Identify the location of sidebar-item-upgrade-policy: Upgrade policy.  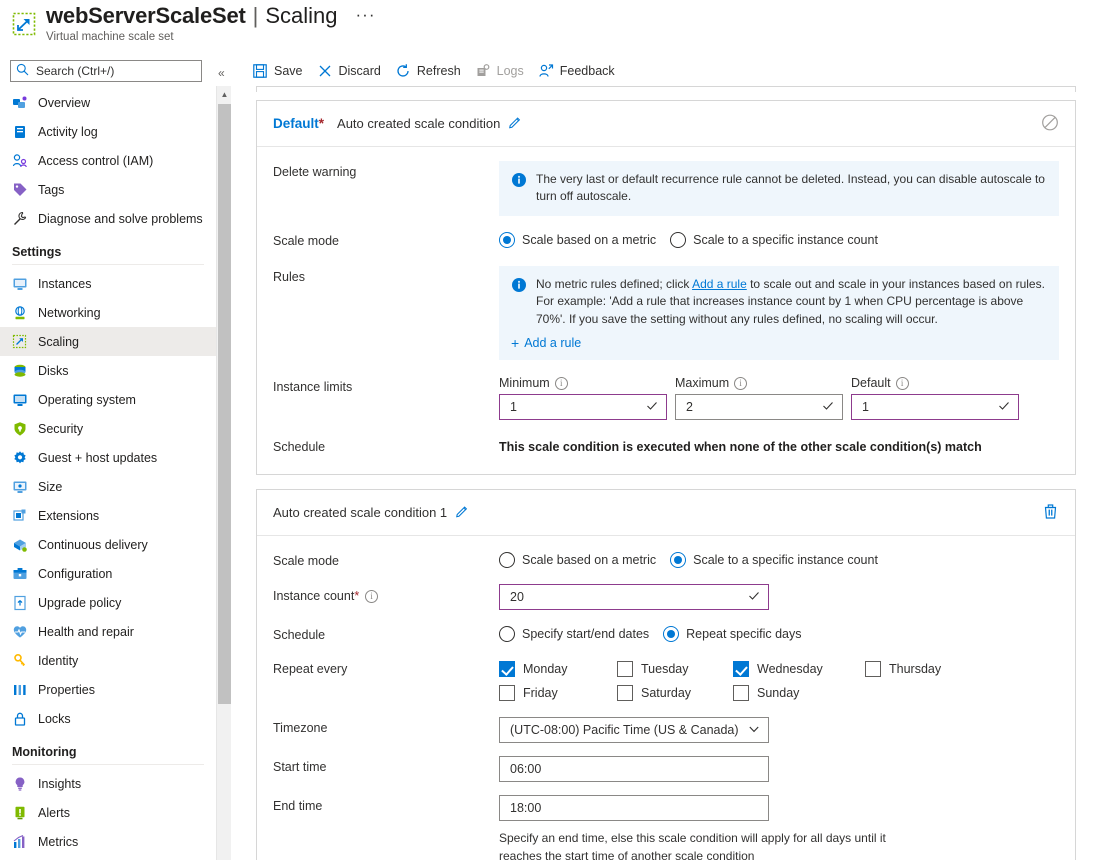
(108, 602).